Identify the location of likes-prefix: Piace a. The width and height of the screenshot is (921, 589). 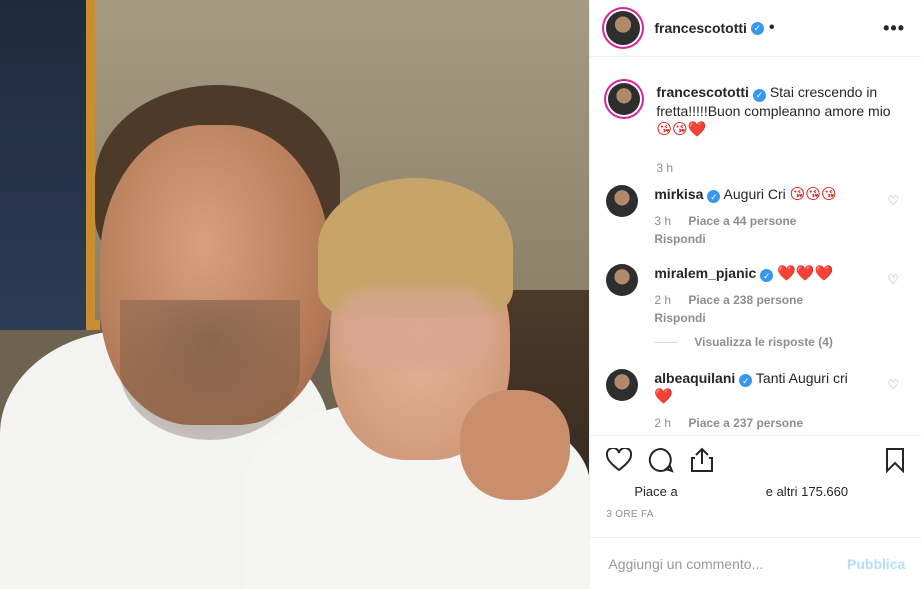
(656, 491).